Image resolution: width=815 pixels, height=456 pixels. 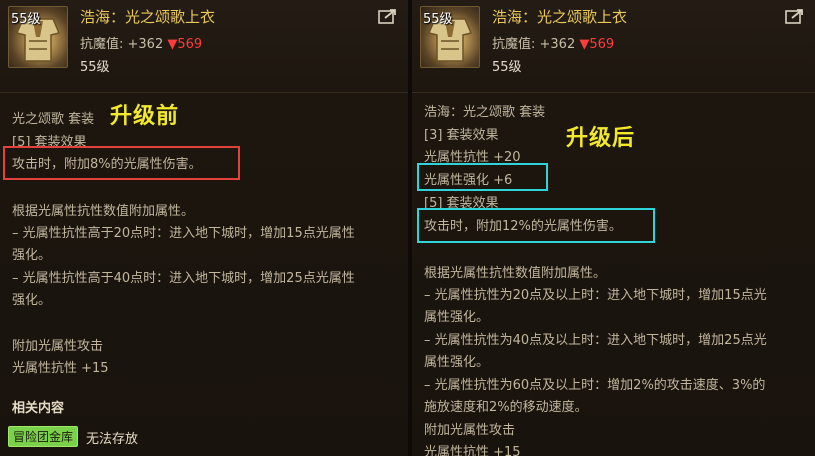 What do you see at coordinates (595, 385) in the screenshot?
I see `desc-line: – 光属性抗性为60点及以上时：增加2%的攻击速度、3%的` at bounding box center [595, 385].